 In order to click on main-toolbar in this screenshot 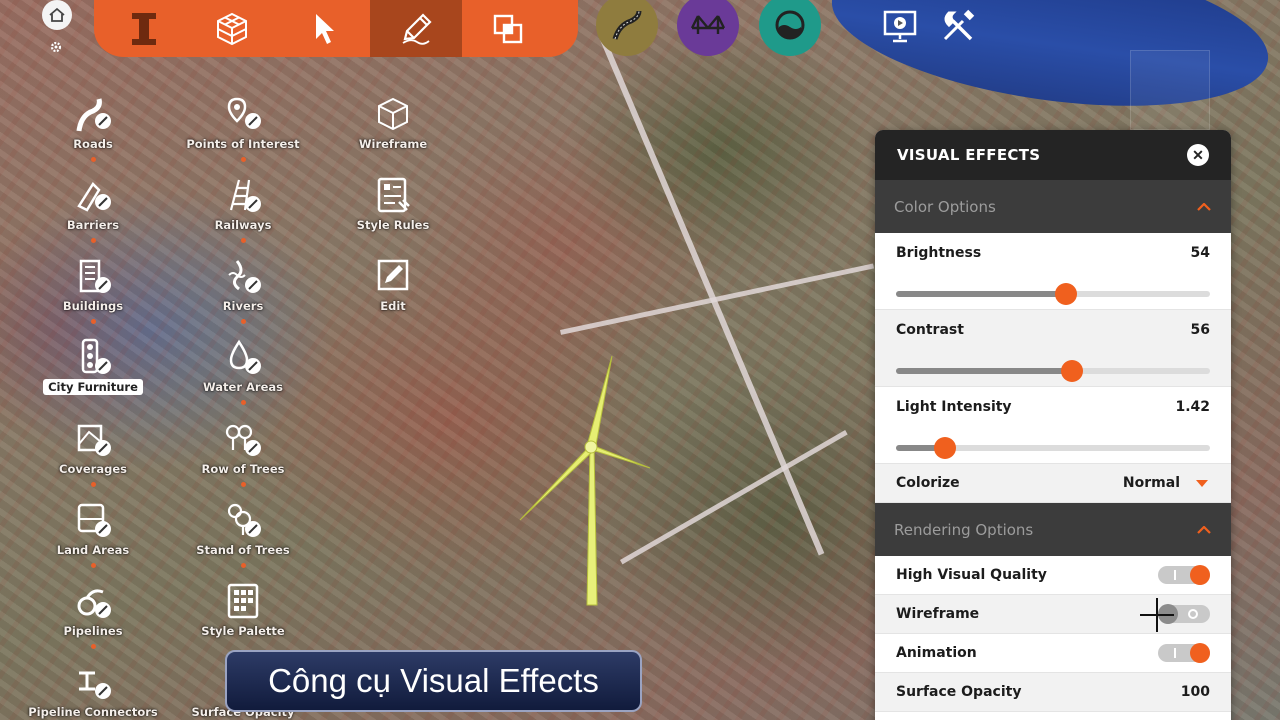, I will do `click(336, 28)`.